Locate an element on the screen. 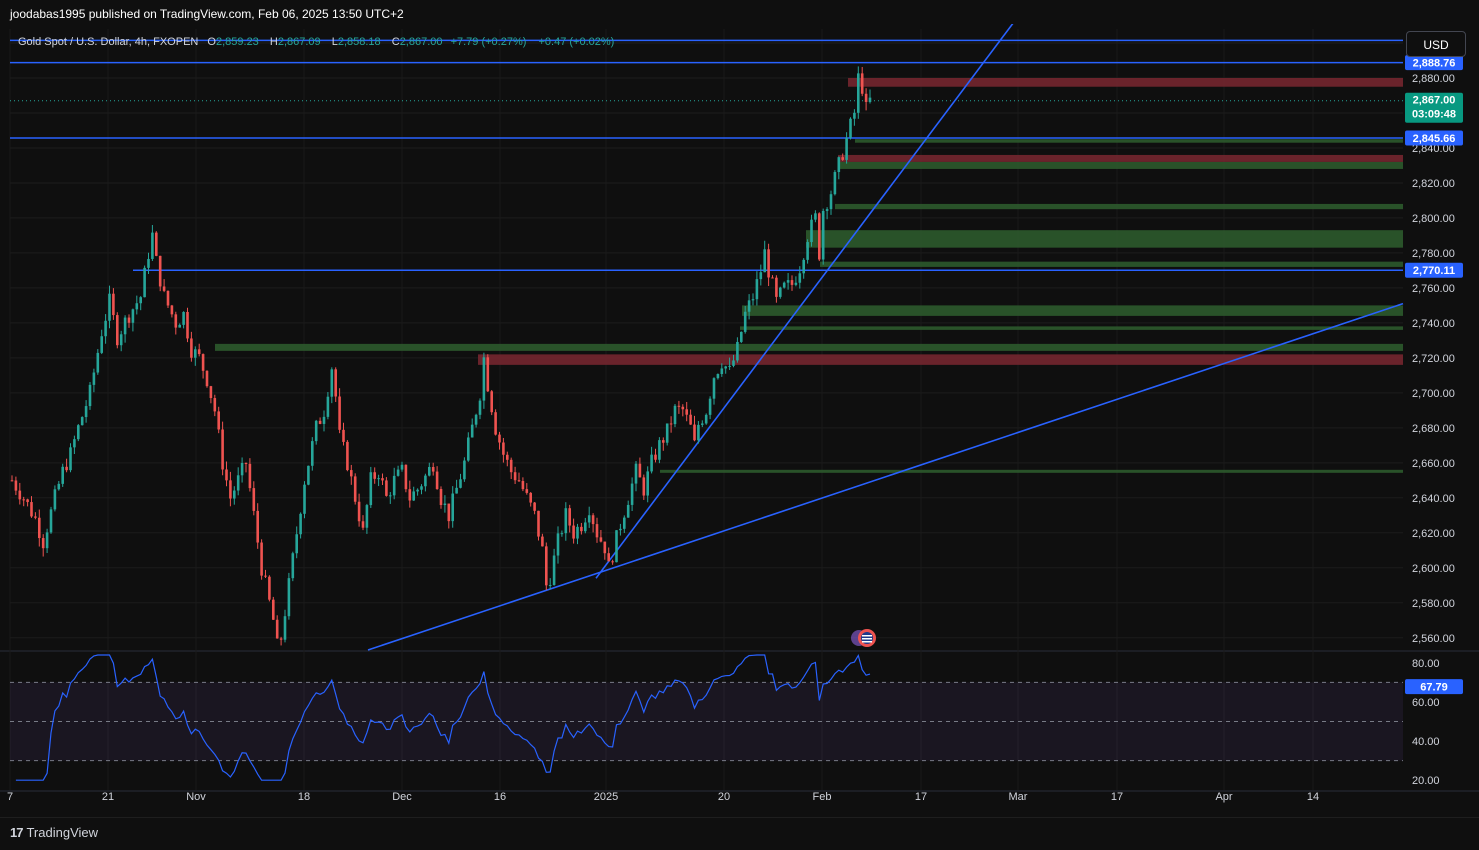  time-tick-label: 20 is located at coordinates (724, 797).